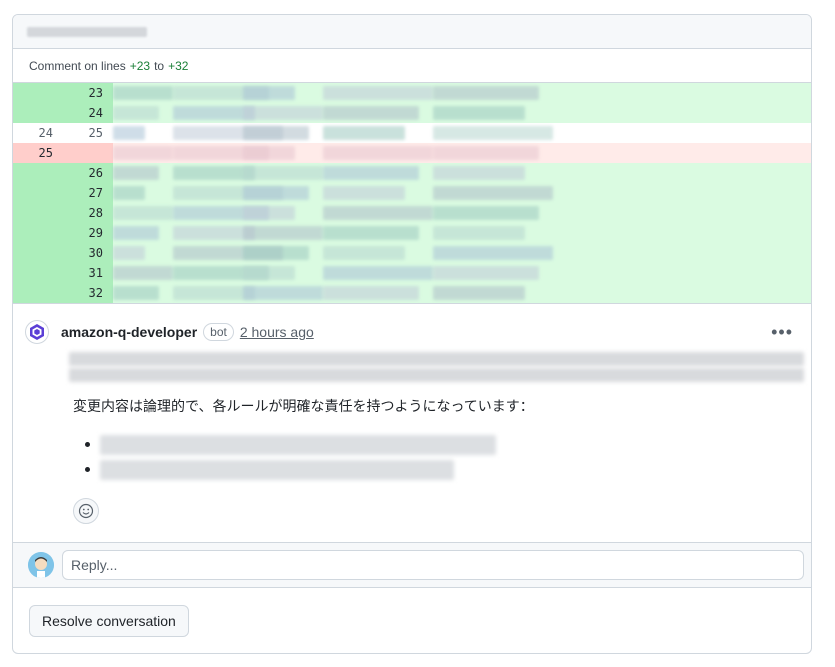 The image size is (835, 667). What do you see at coordinates (303, 406) in the screenshot?
I see `comment-text: 変更内容は論理的で、各ルールが明確な責任を持つようになっています：` at bounding box center [303, 406].